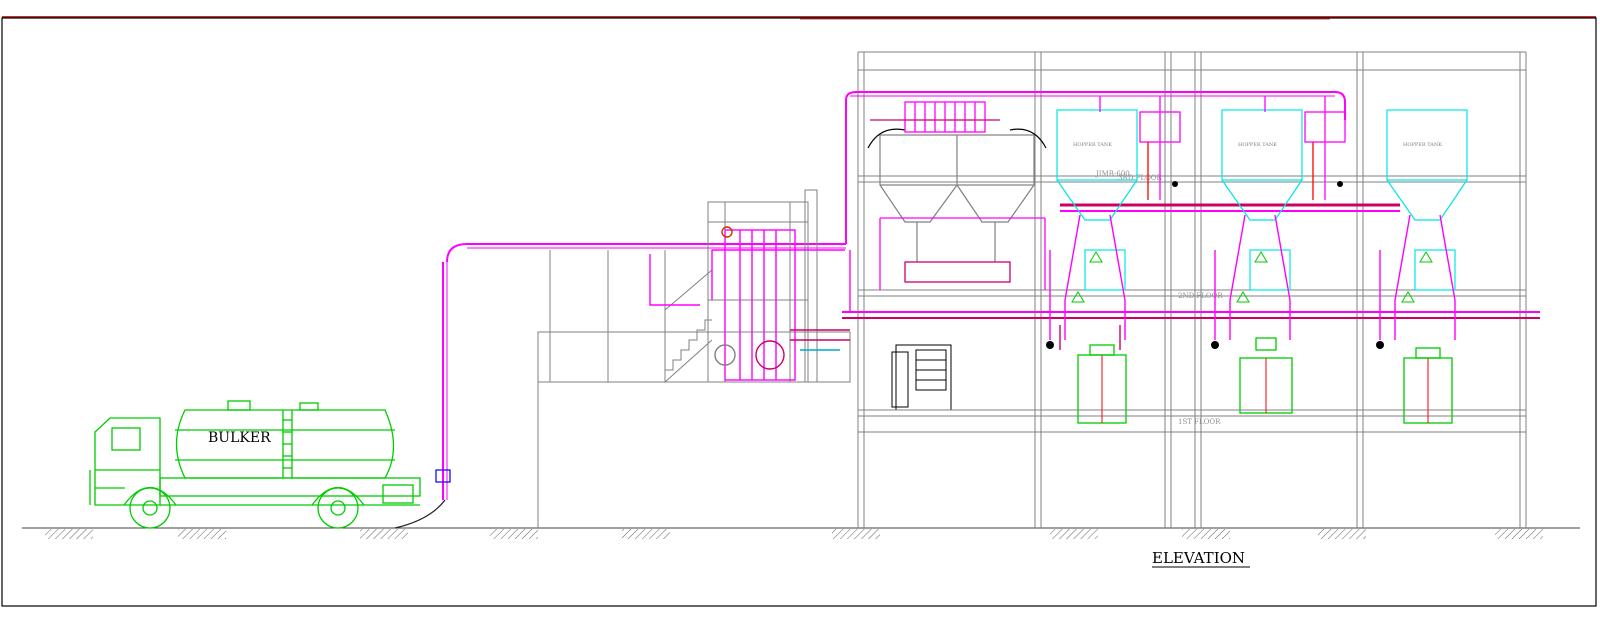  Describe the element at coordinates (741, 286) in the screenshot. I see `process-skid` at that location.